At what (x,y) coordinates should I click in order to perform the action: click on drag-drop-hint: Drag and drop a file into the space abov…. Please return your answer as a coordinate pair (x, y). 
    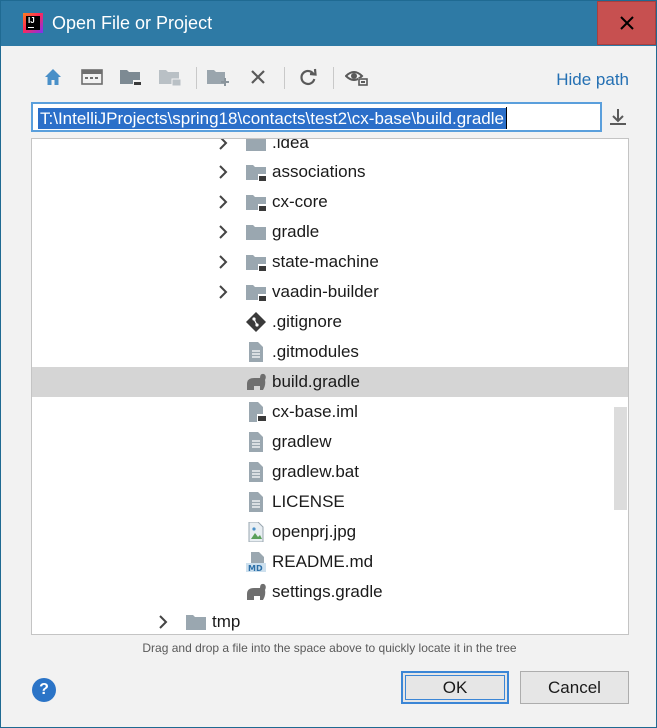
    Looking at the image, I should click on (329, 648).